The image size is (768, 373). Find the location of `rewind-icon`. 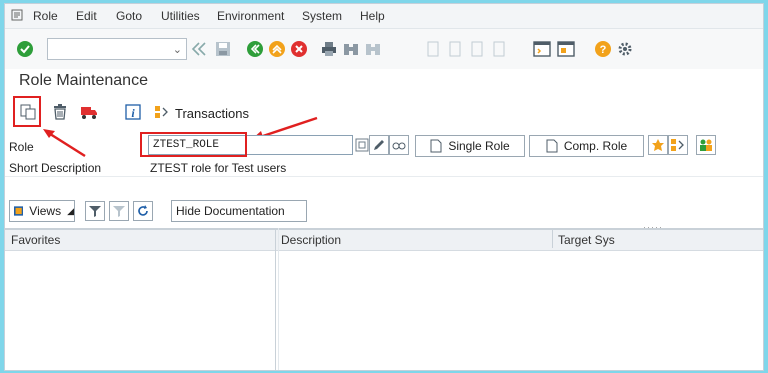

rewind-icon is located at coordinates (199, 49).